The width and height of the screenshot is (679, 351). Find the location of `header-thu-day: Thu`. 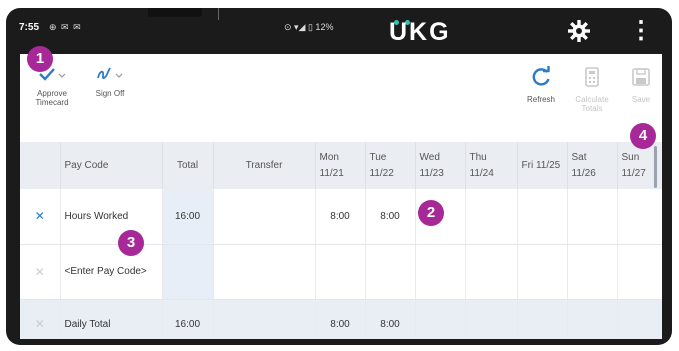

header-thu-day: Thu is located at coordinates (478, 157).